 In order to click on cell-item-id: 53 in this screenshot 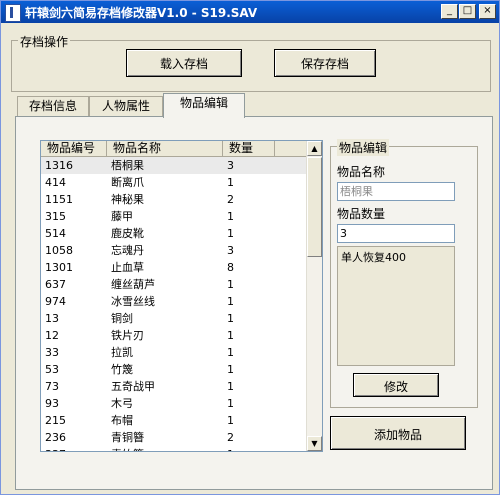, I will do `click(52, 369)`.